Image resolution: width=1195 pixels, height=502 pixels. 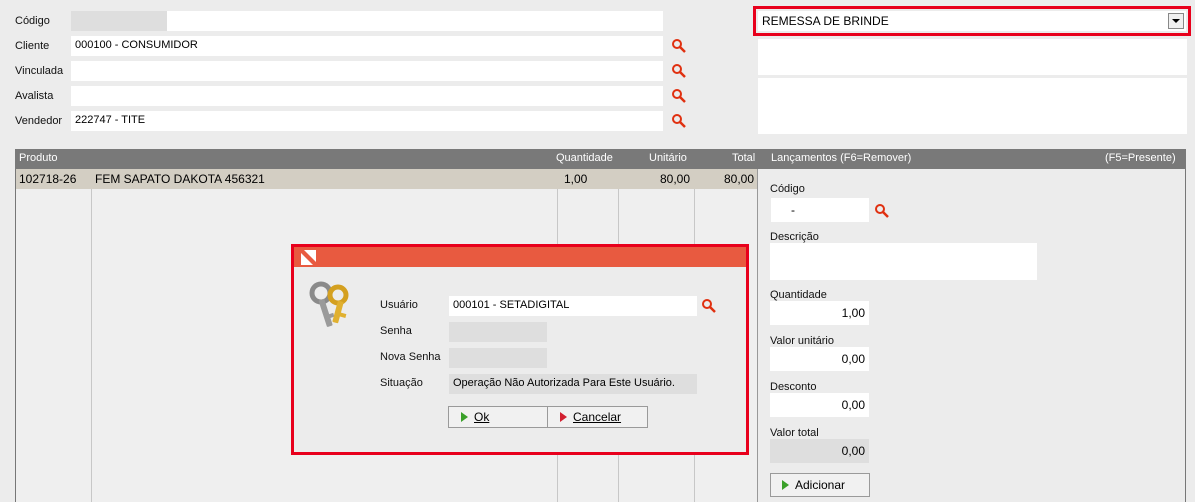 What do you see at coordinates (34, 96) in the screenshot?
I see `avalista-label: Avalista` at bounding box center [34, 96].